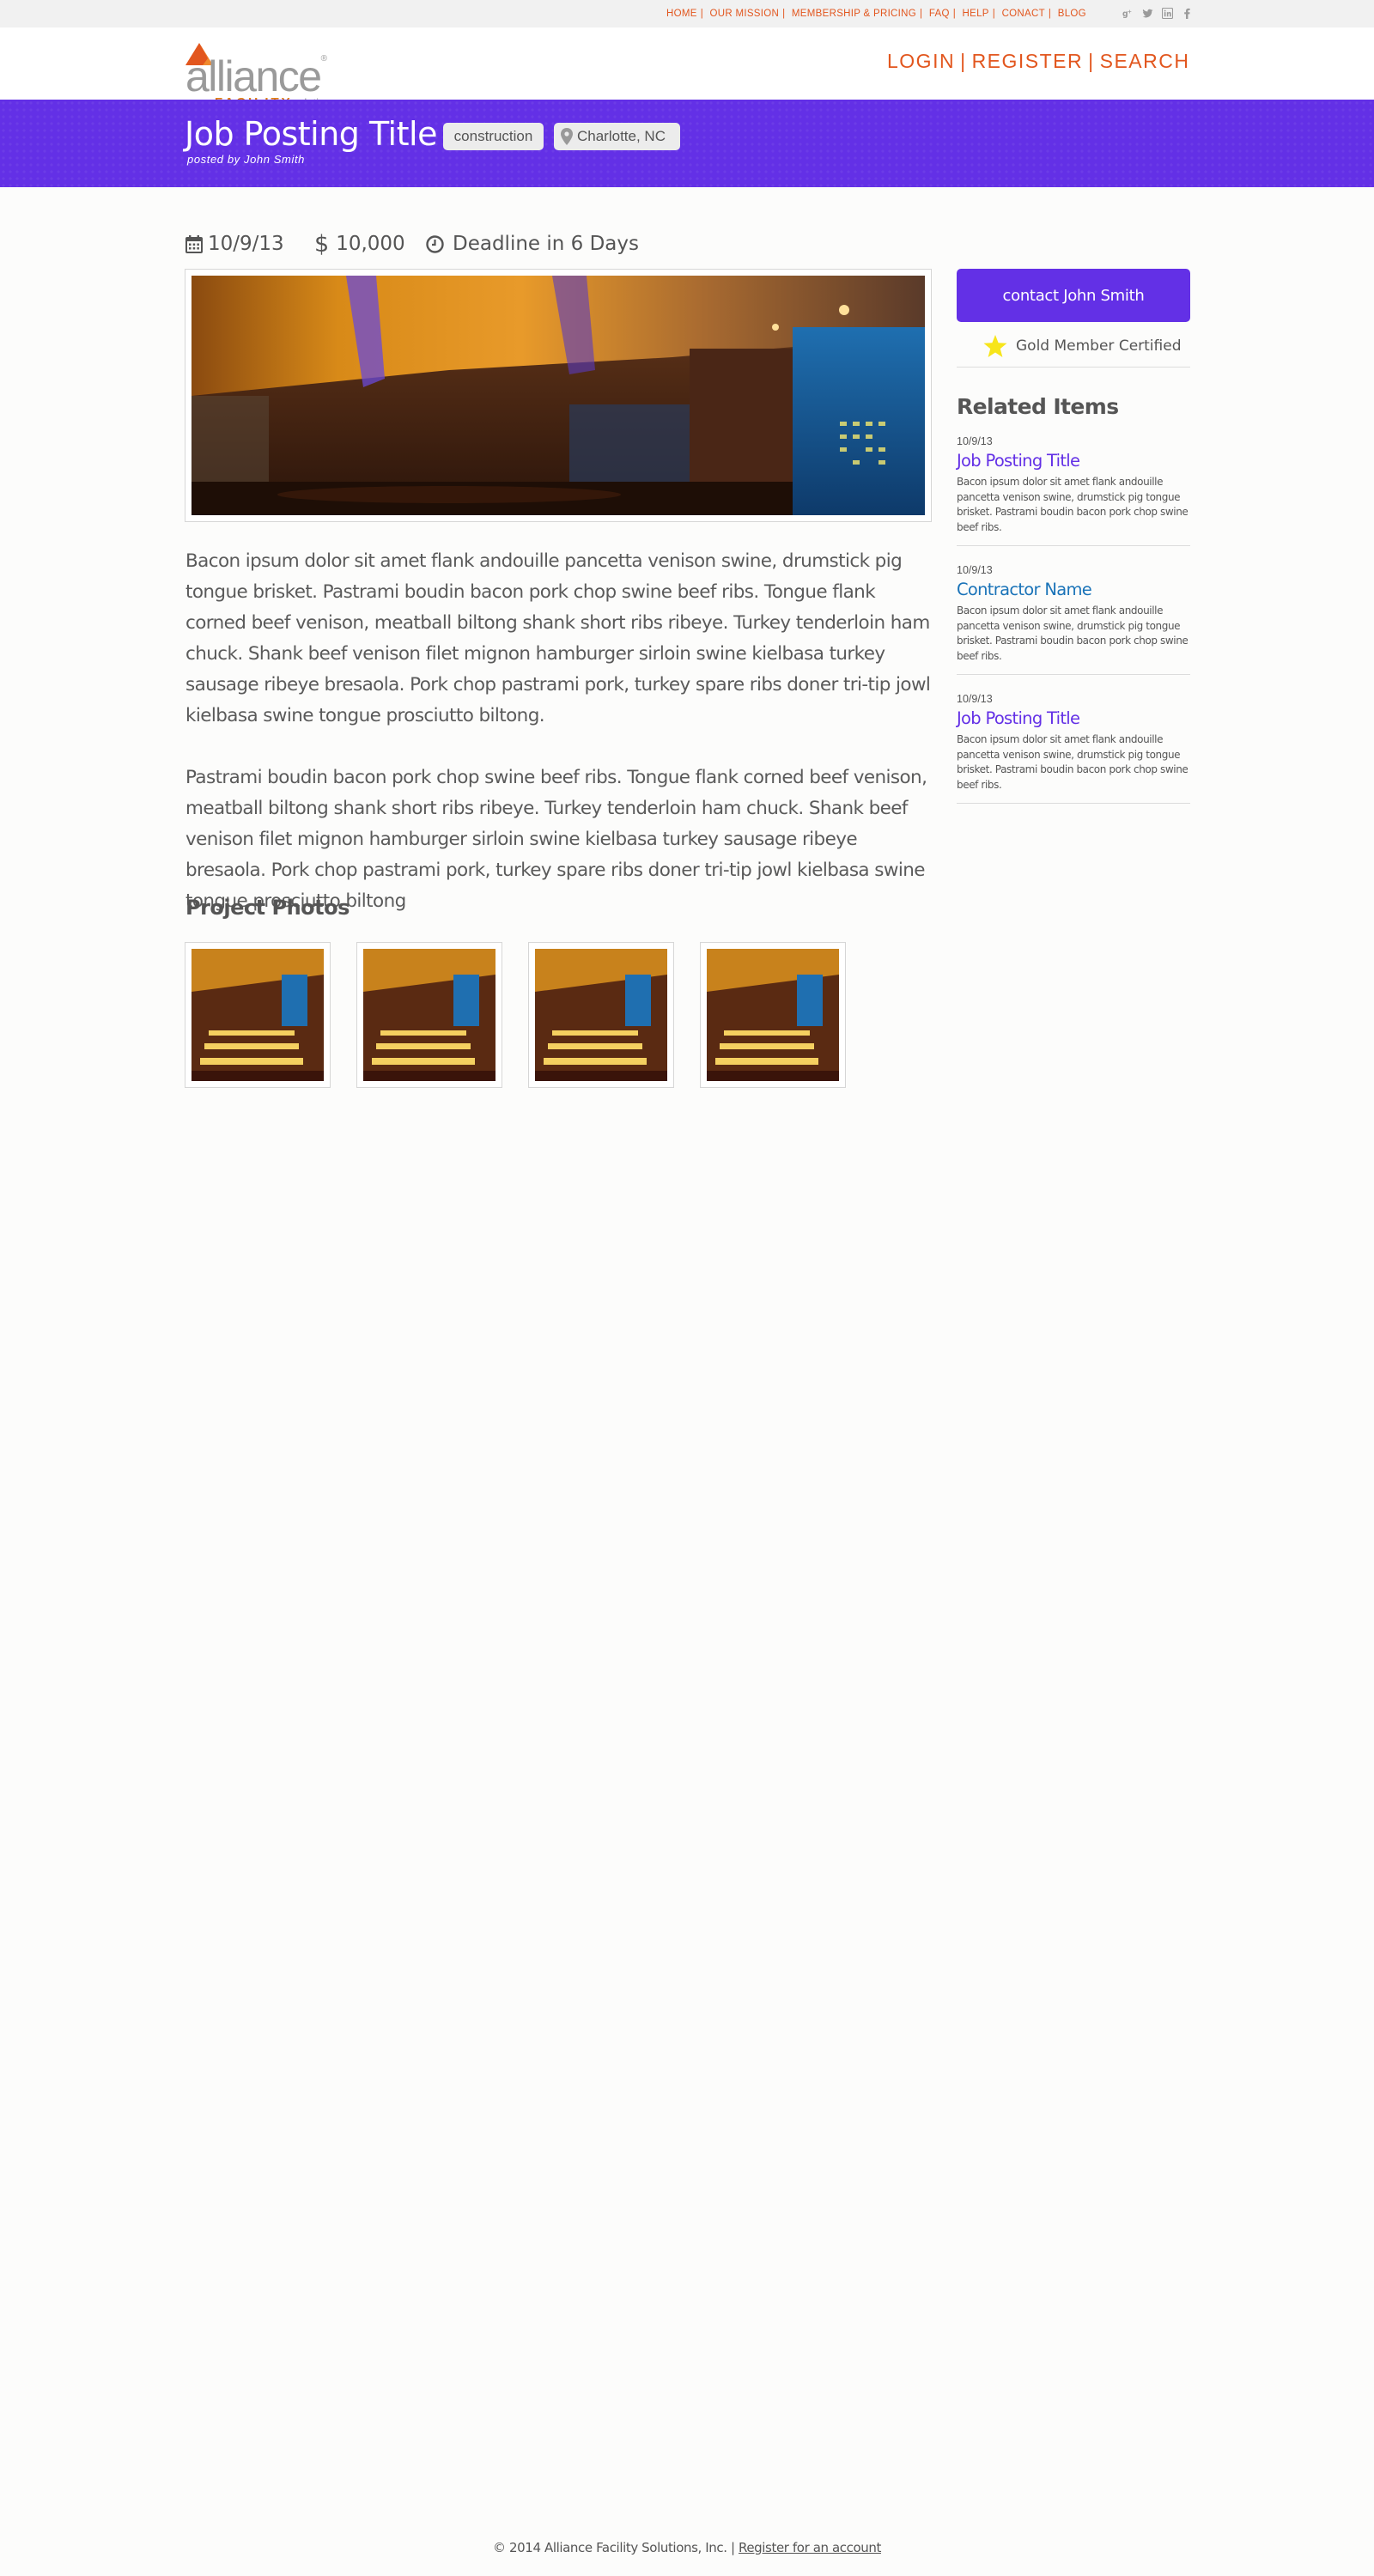  I want to click on logo-wordmark: alliance®, so click(256, 76).